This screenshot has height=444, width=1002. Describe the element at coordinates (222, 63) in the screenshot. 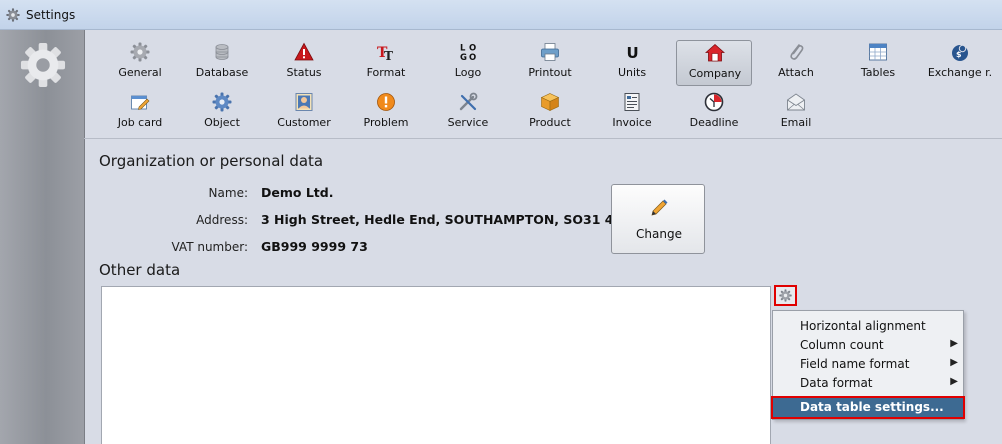

I see `tool-database: Database` at that location.